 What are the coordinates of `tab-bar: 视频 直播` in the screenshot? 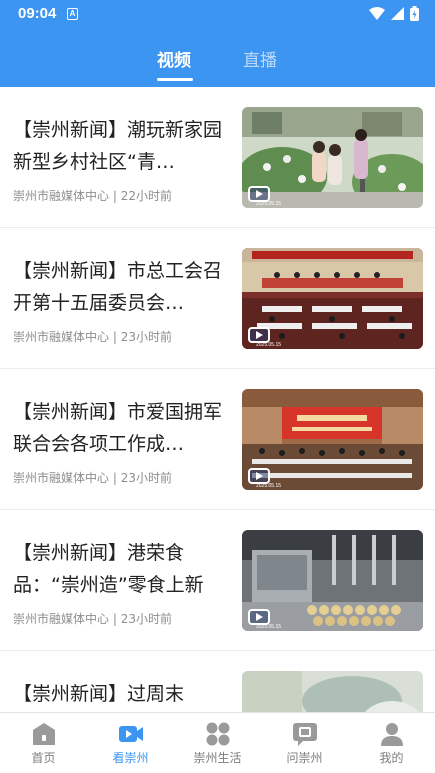 It's located at (217, 65).